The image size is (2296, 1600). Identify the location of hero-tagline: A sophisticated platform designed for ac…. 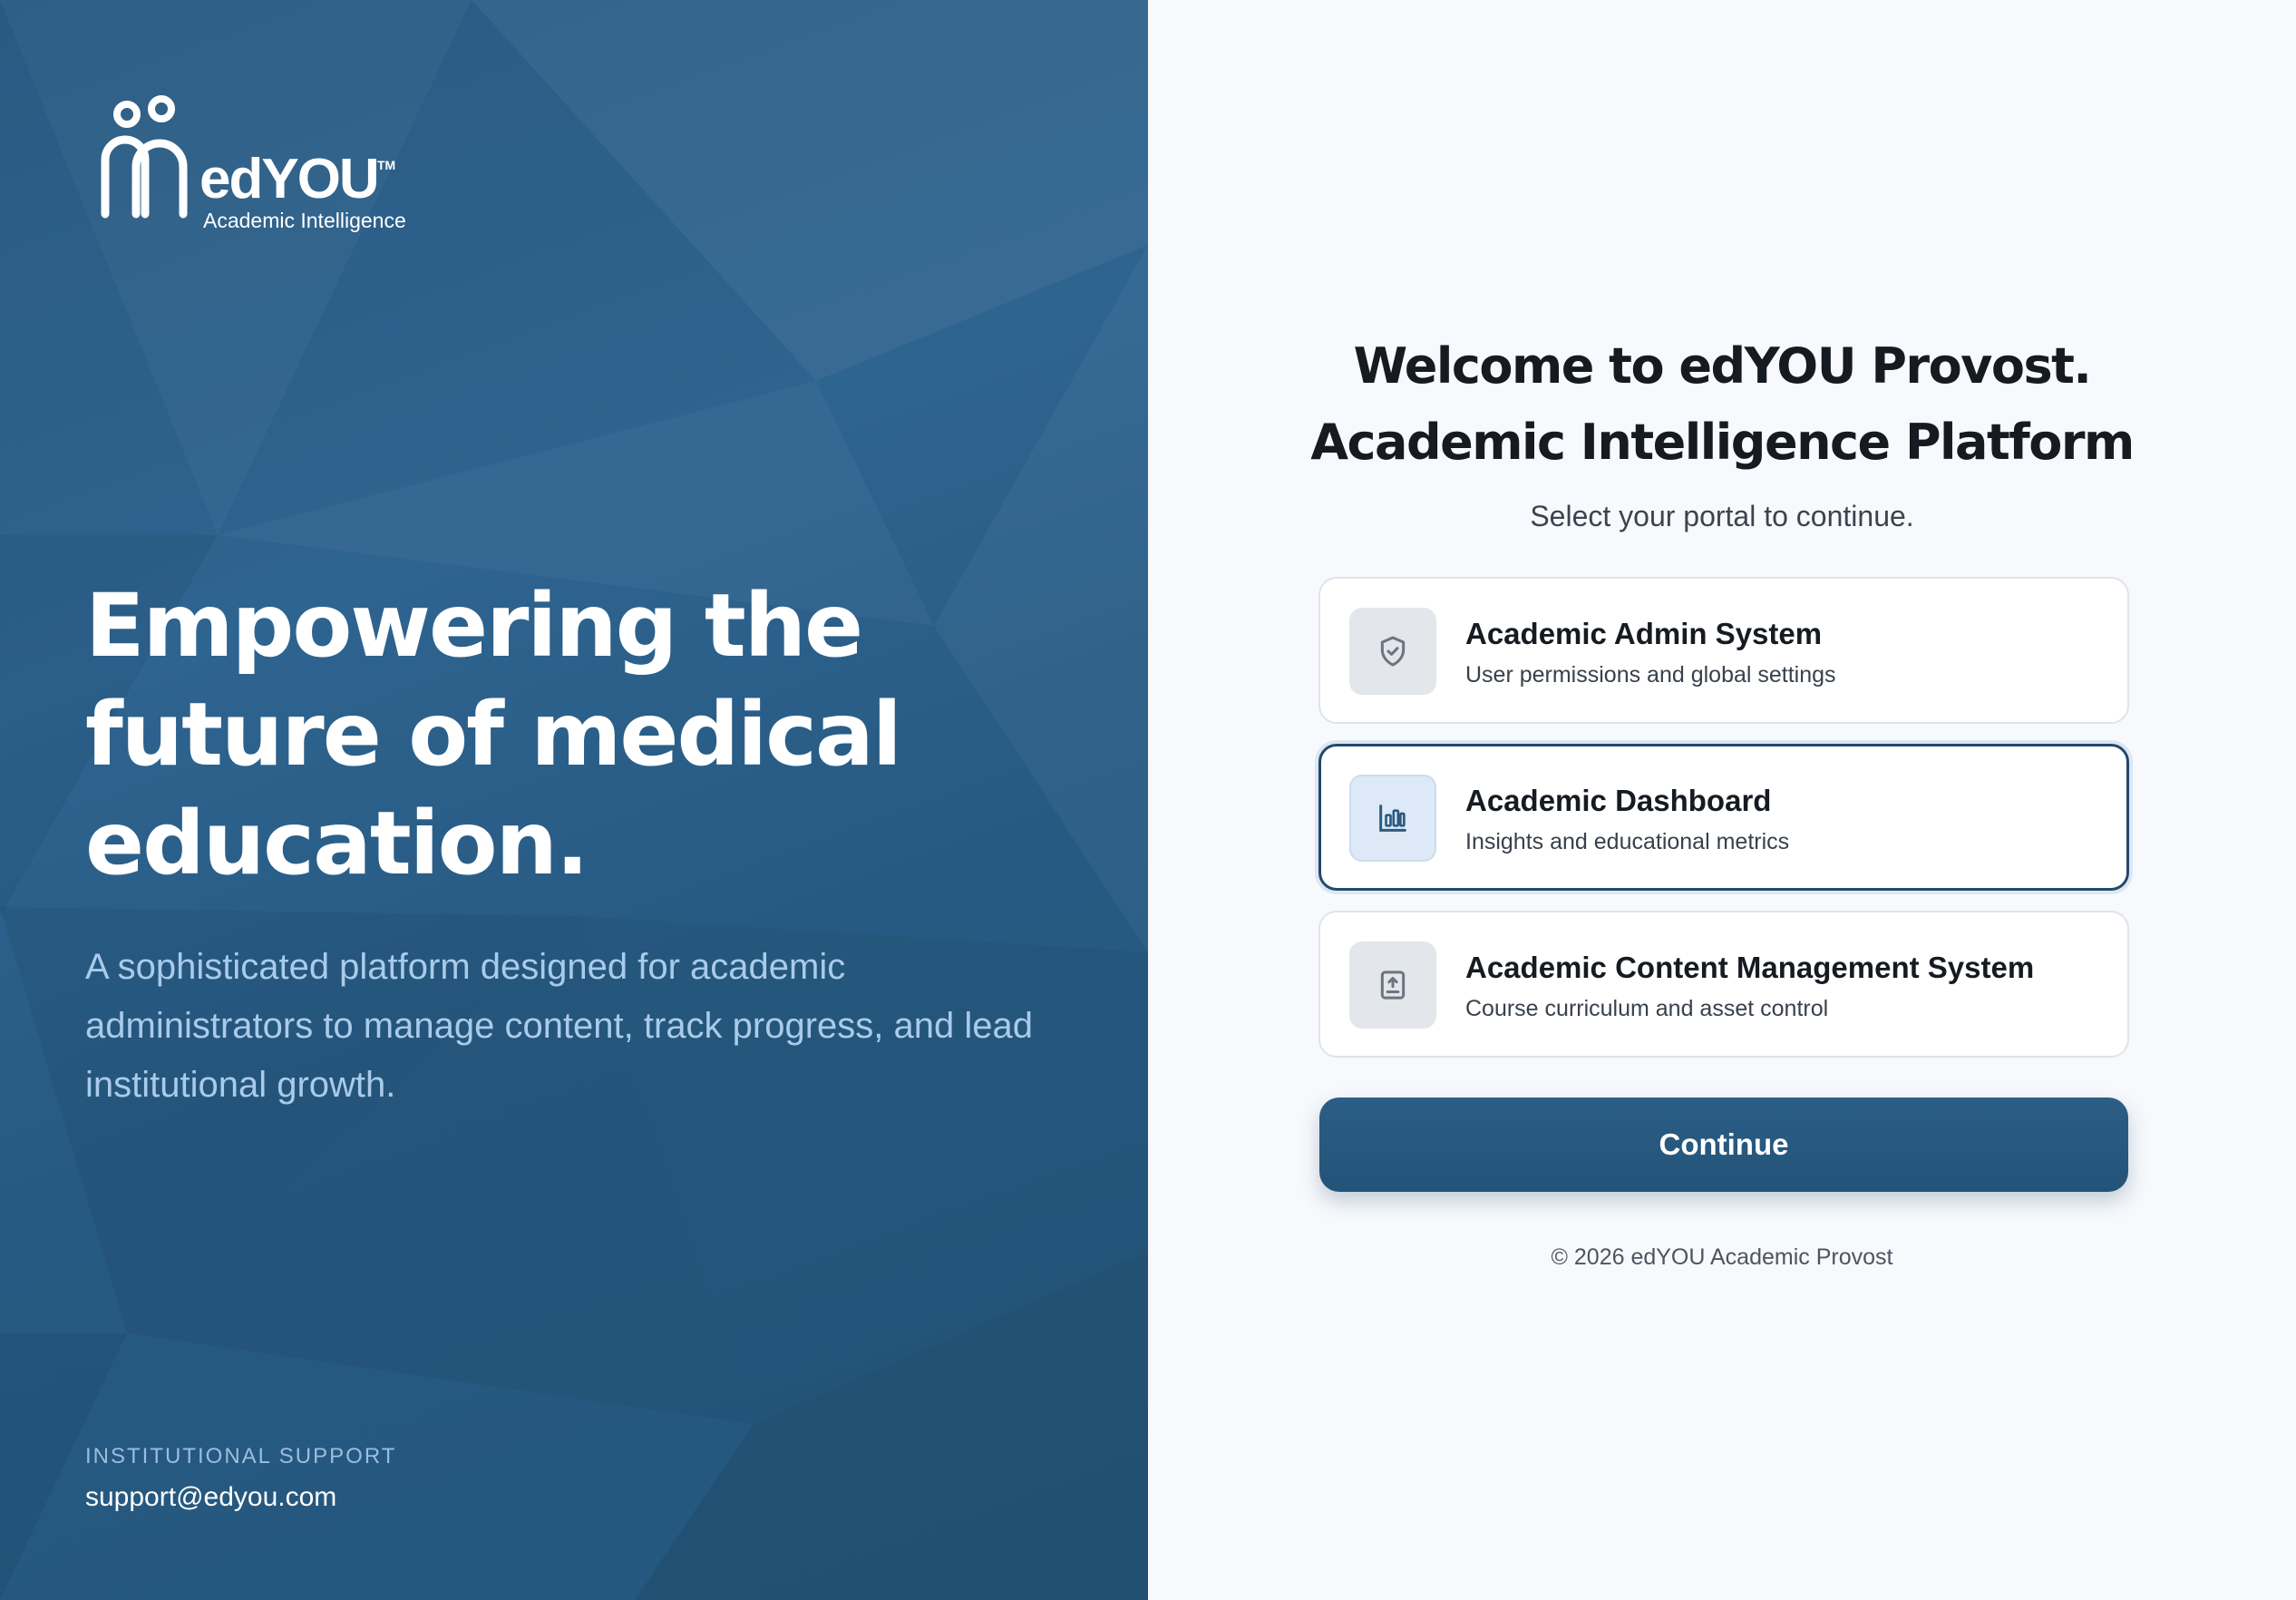
(559, 1026).